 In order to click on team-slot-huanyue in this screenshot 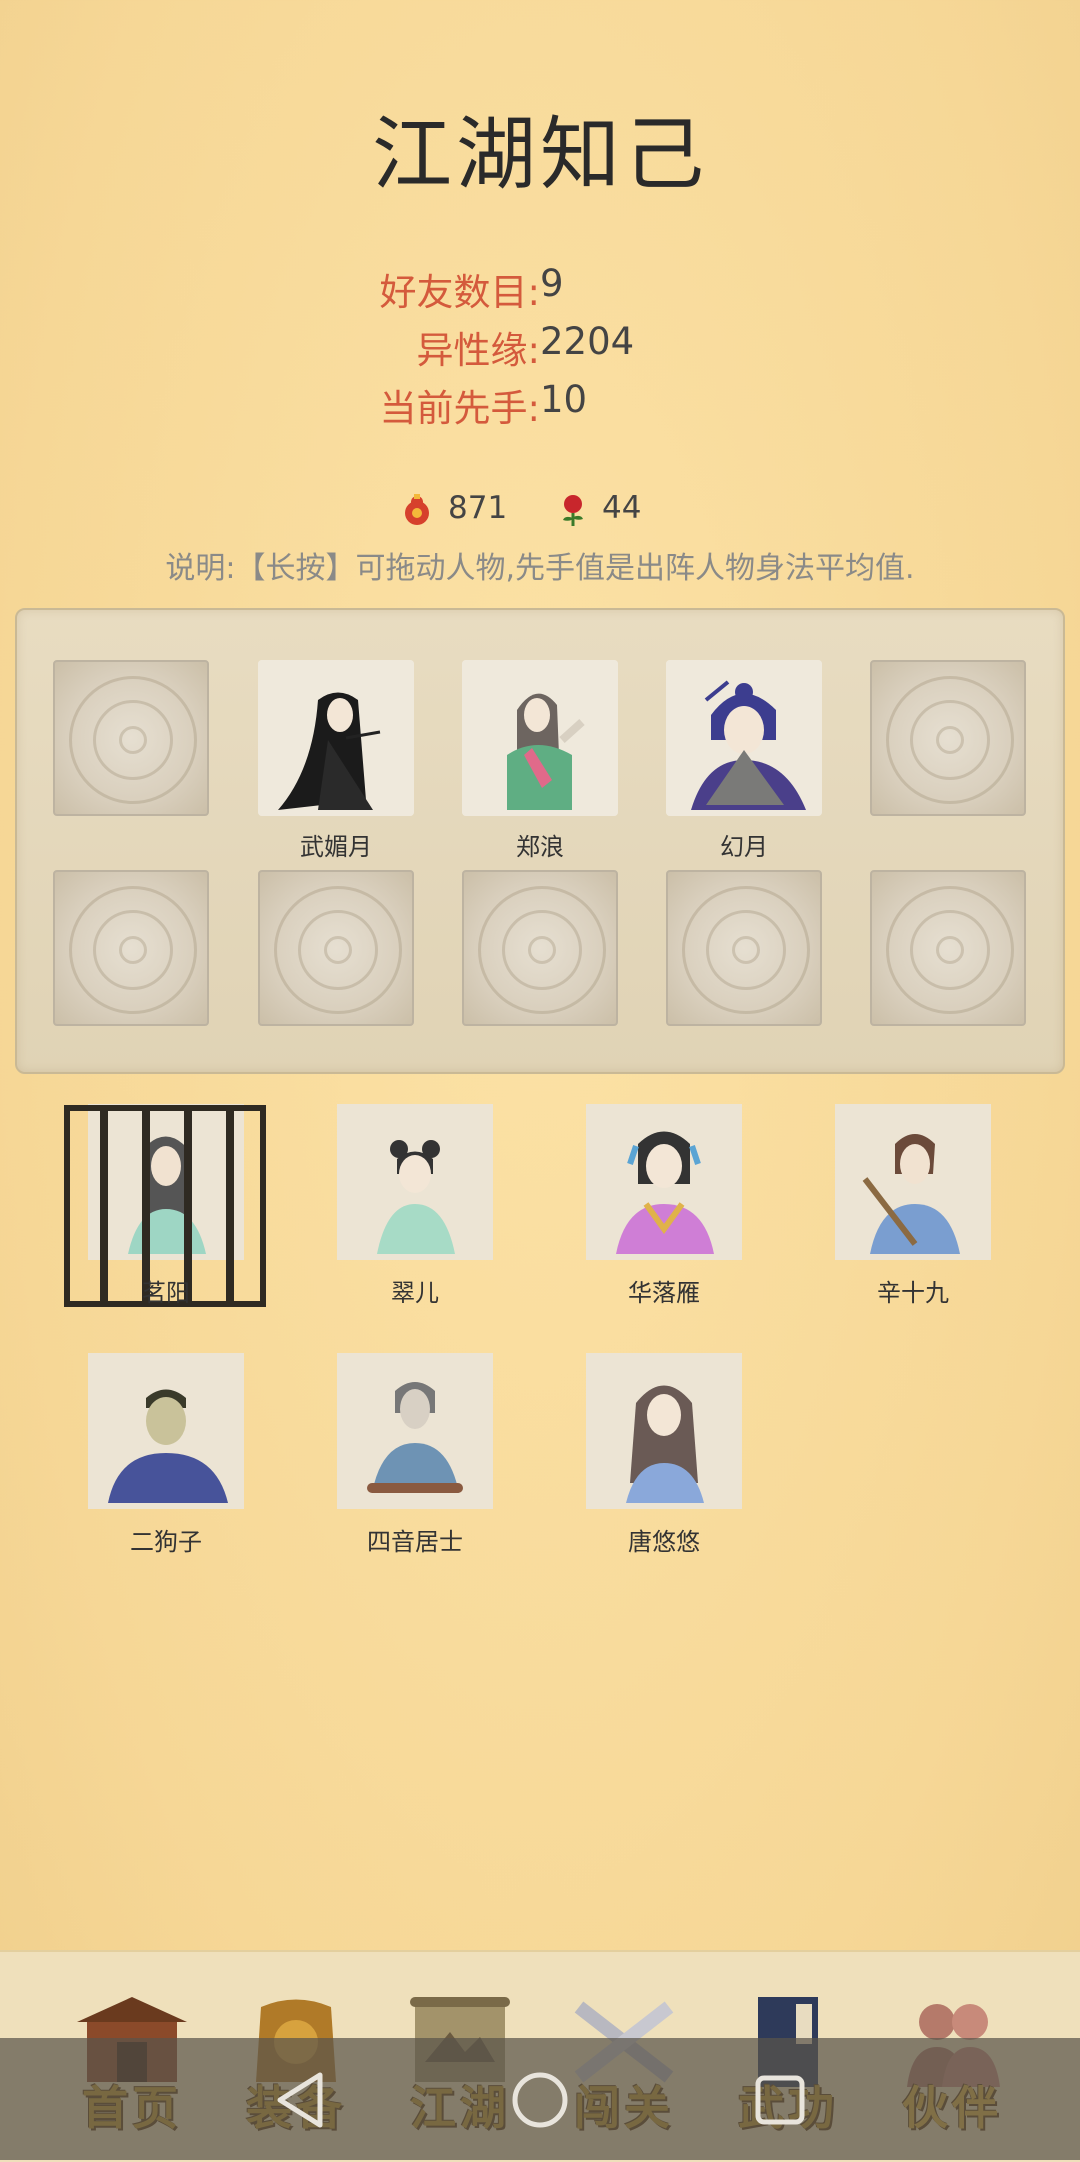, I will do `click(744, 738)`.